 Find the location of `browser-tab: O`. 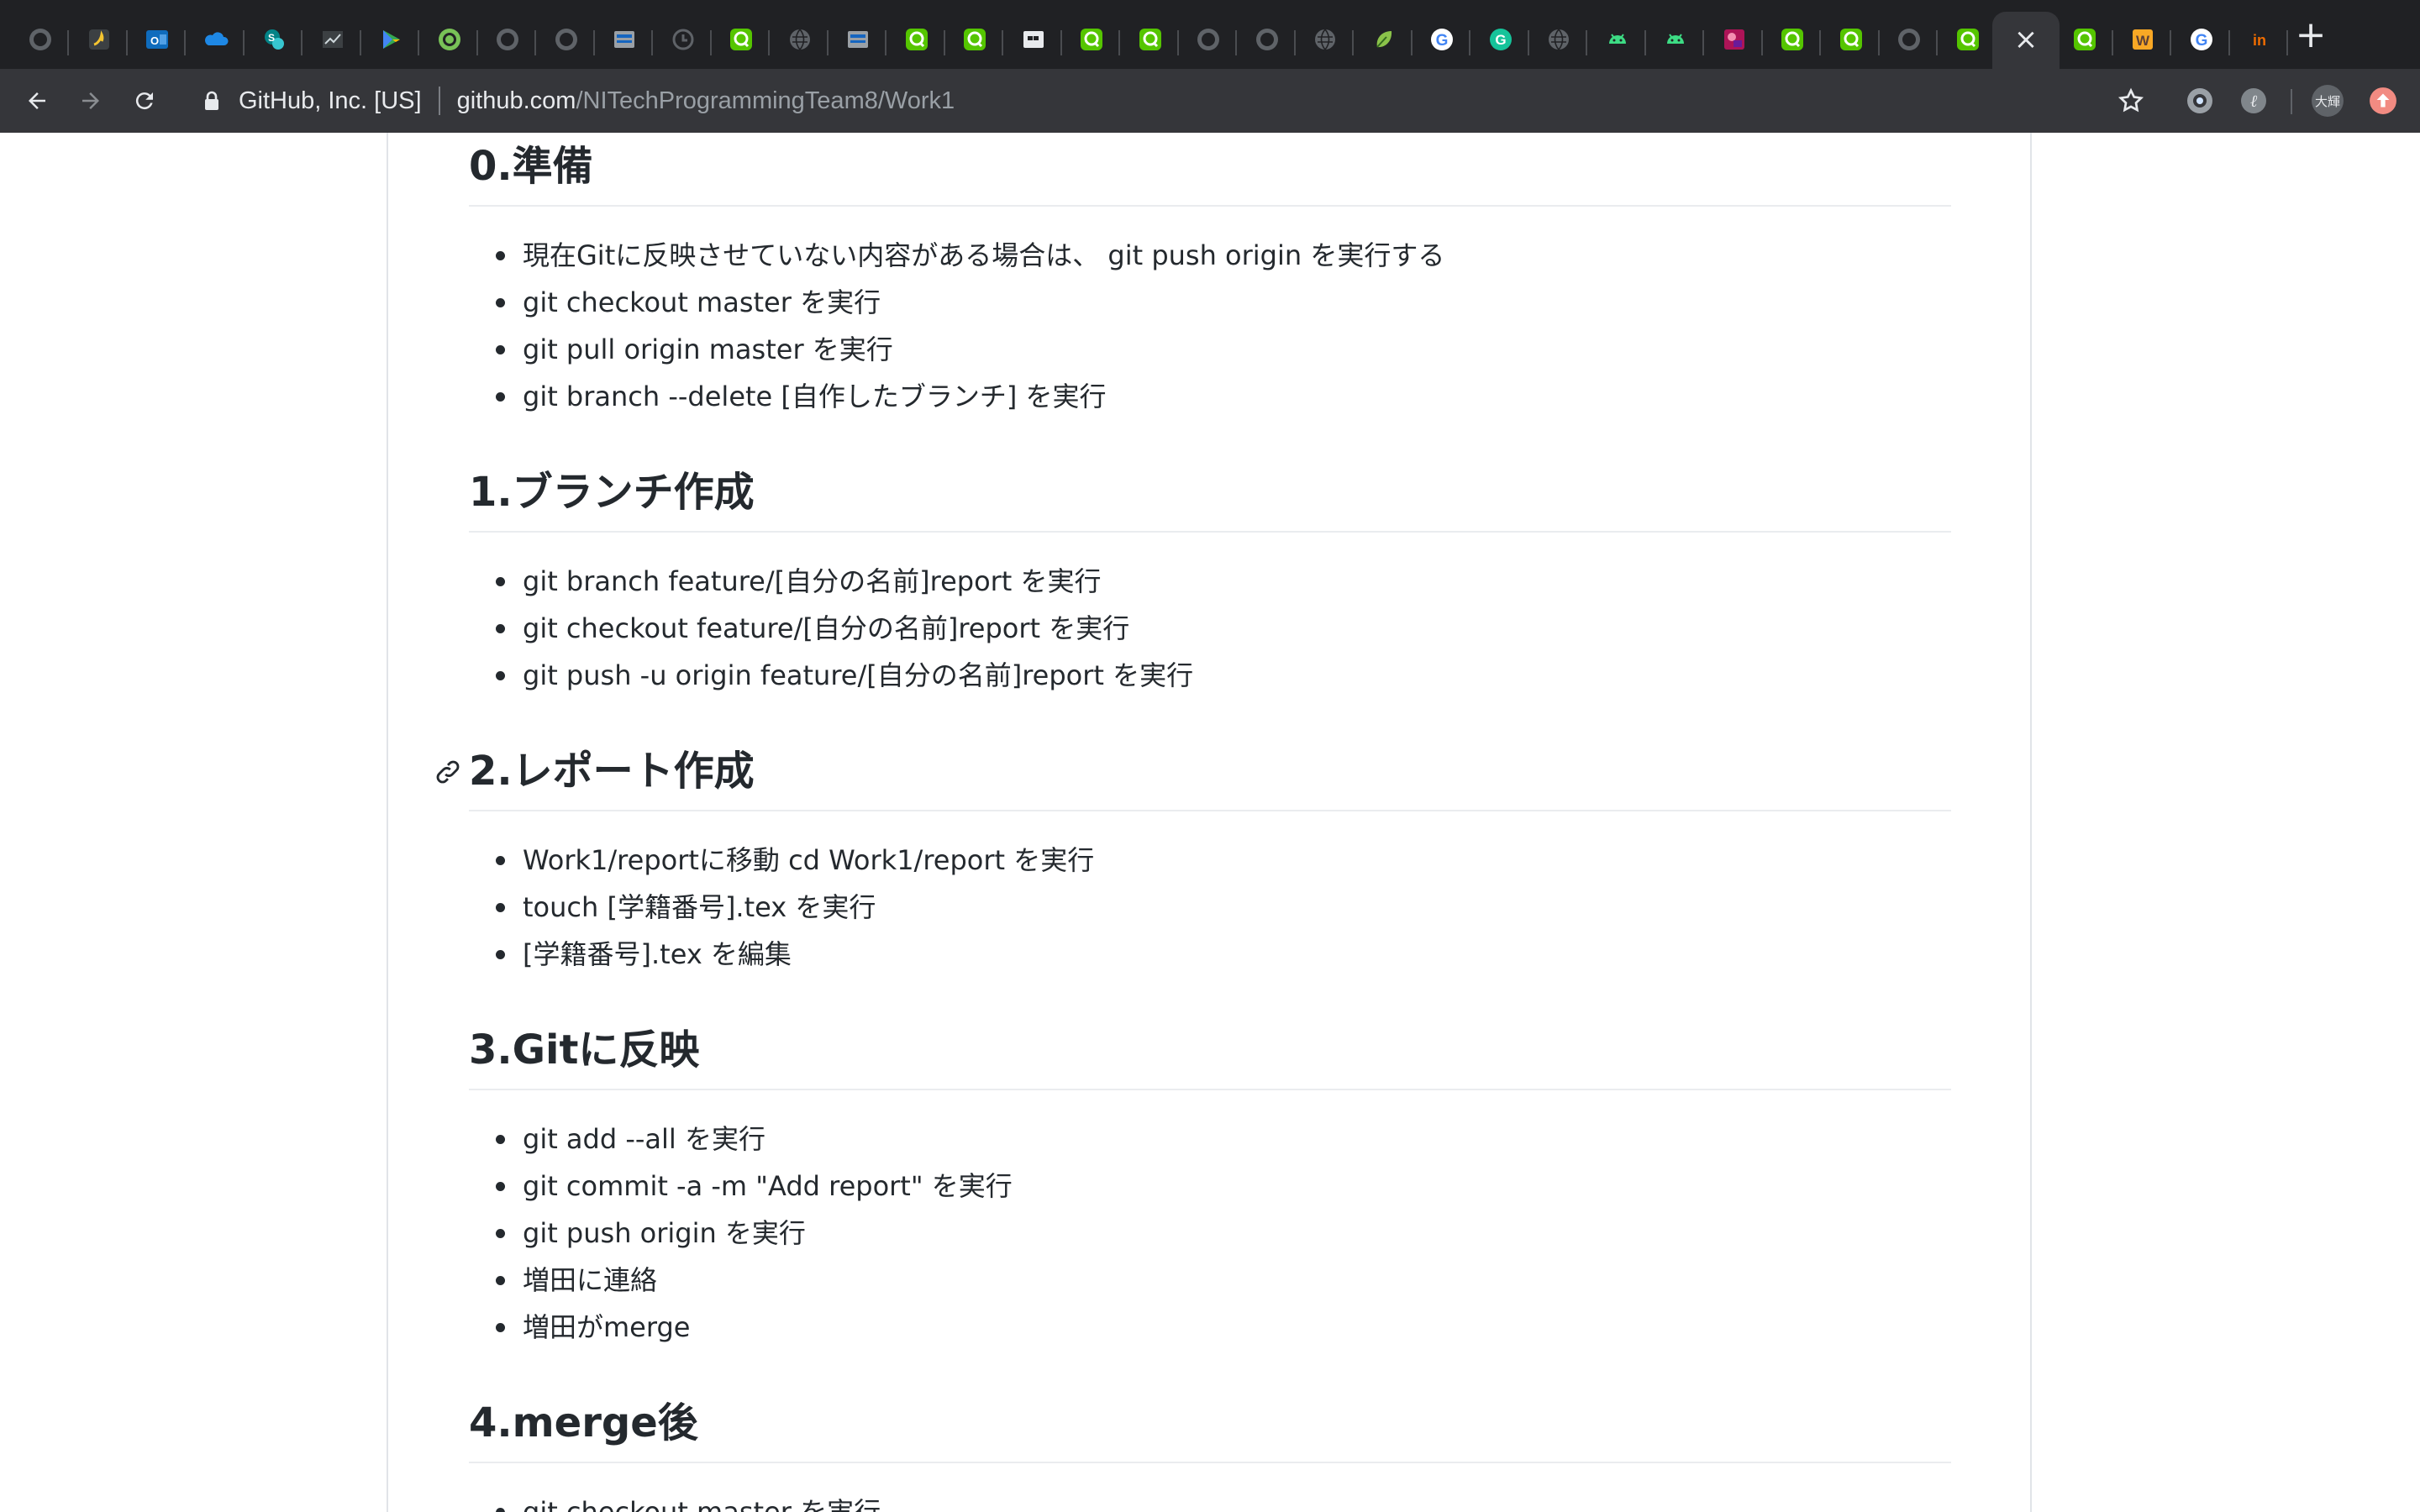

browser-tab: O is located at coordinates (157, 41).